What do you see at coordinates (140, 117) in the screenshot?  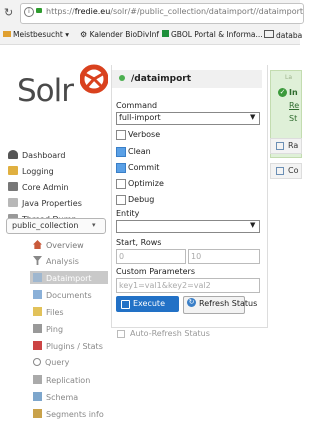 I see `command-select-value: full-import` at bounding box center [140, 117].